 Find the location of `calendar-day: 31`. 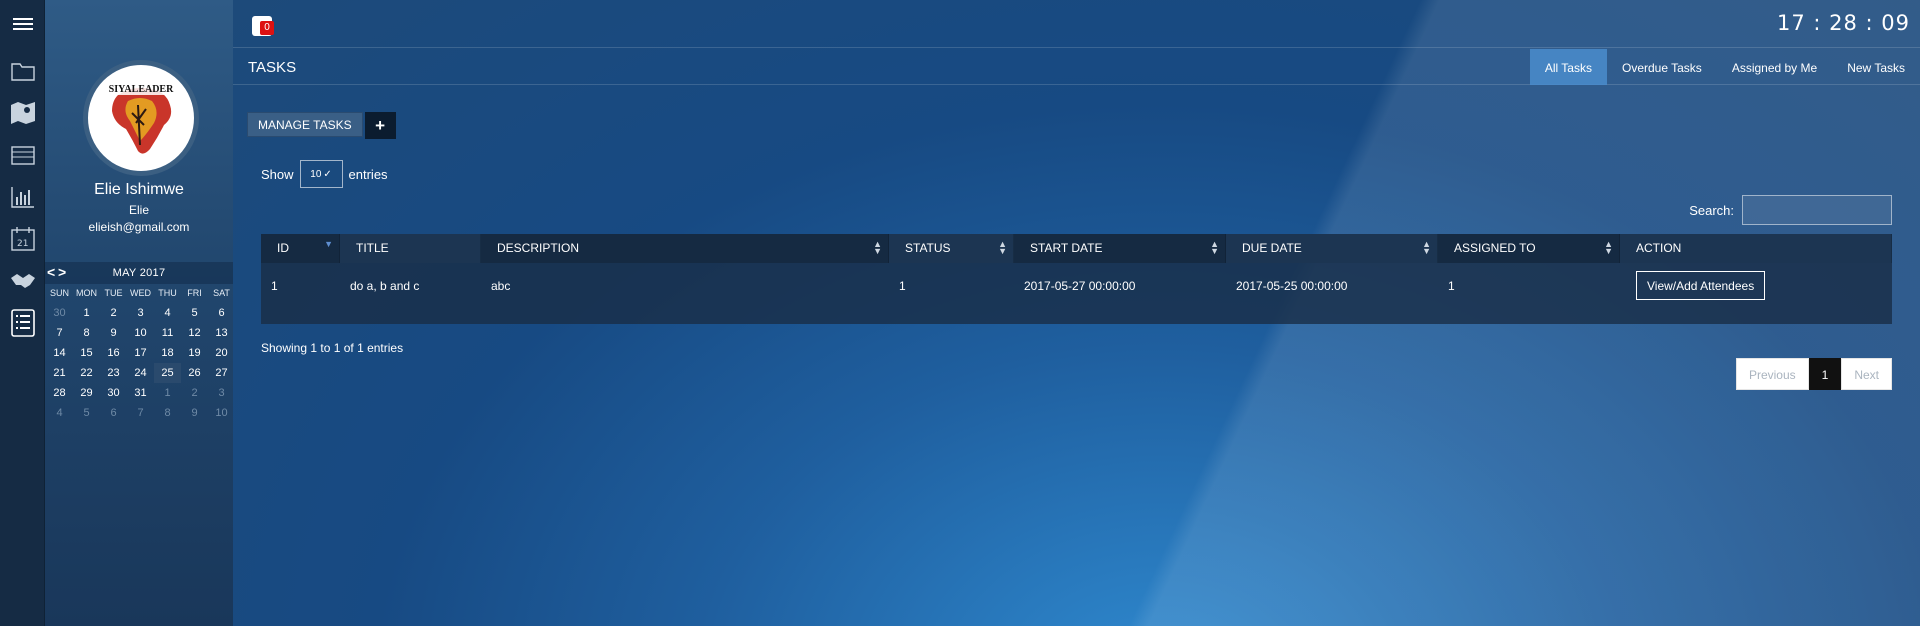

calendar-day: 31 is located at coordinates (140, 393).